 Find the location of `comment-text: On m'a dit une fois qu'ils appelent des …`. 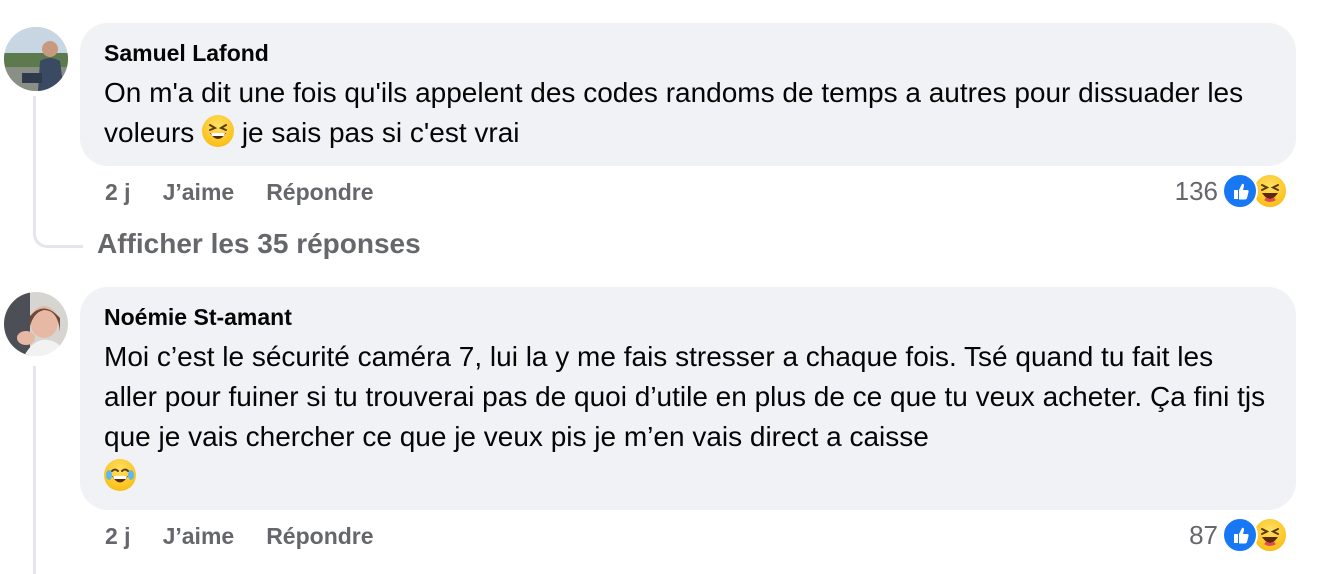

comment-text: On m'a dit une fois qu'ils appelent des … is located at coordinates (688, 113).